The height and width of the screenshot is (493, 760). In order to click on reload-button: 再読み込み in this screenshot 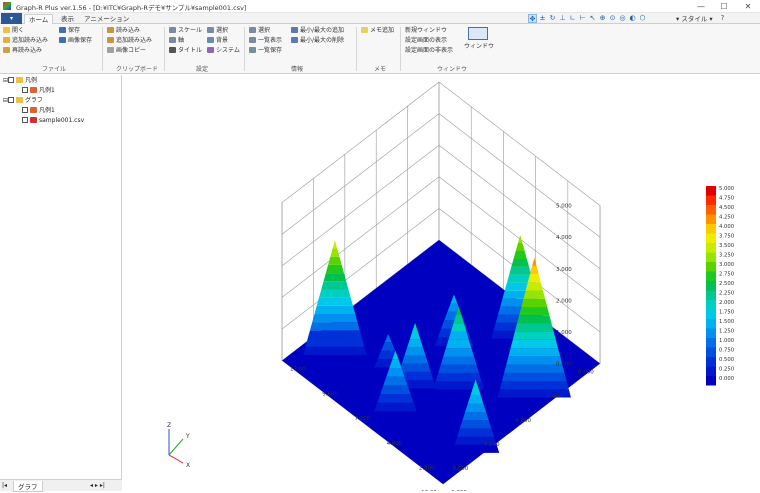, I will do `click(22, 51)`.